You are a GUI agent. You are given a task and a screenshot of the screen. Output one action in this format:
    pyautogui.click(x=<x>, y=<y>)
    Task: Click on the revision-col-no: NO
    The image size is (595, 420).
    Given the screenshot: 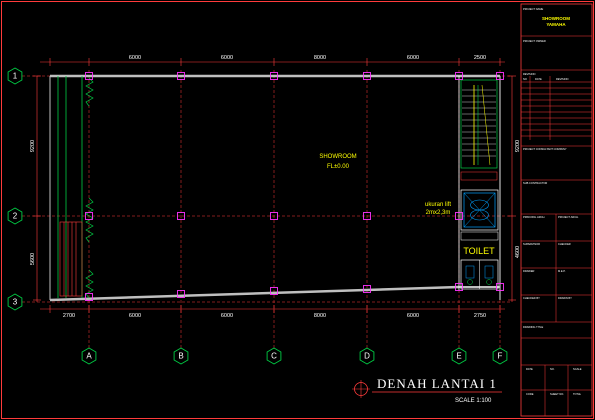 What is the action you would take?
    pyautogui.click(x=525, y=79)
    